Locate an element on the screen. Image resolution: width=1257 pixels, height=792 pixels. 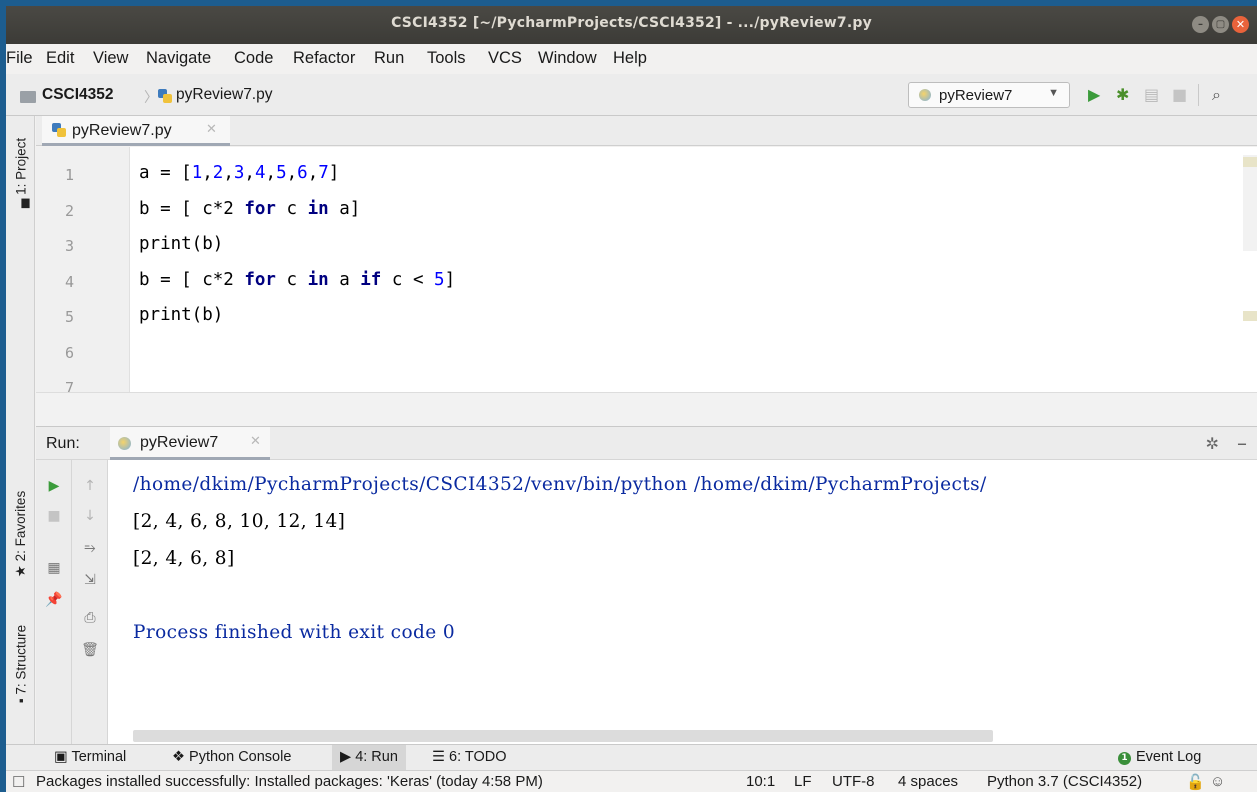
file-encoding: UTF-8 is located at coordinates (853, 781).